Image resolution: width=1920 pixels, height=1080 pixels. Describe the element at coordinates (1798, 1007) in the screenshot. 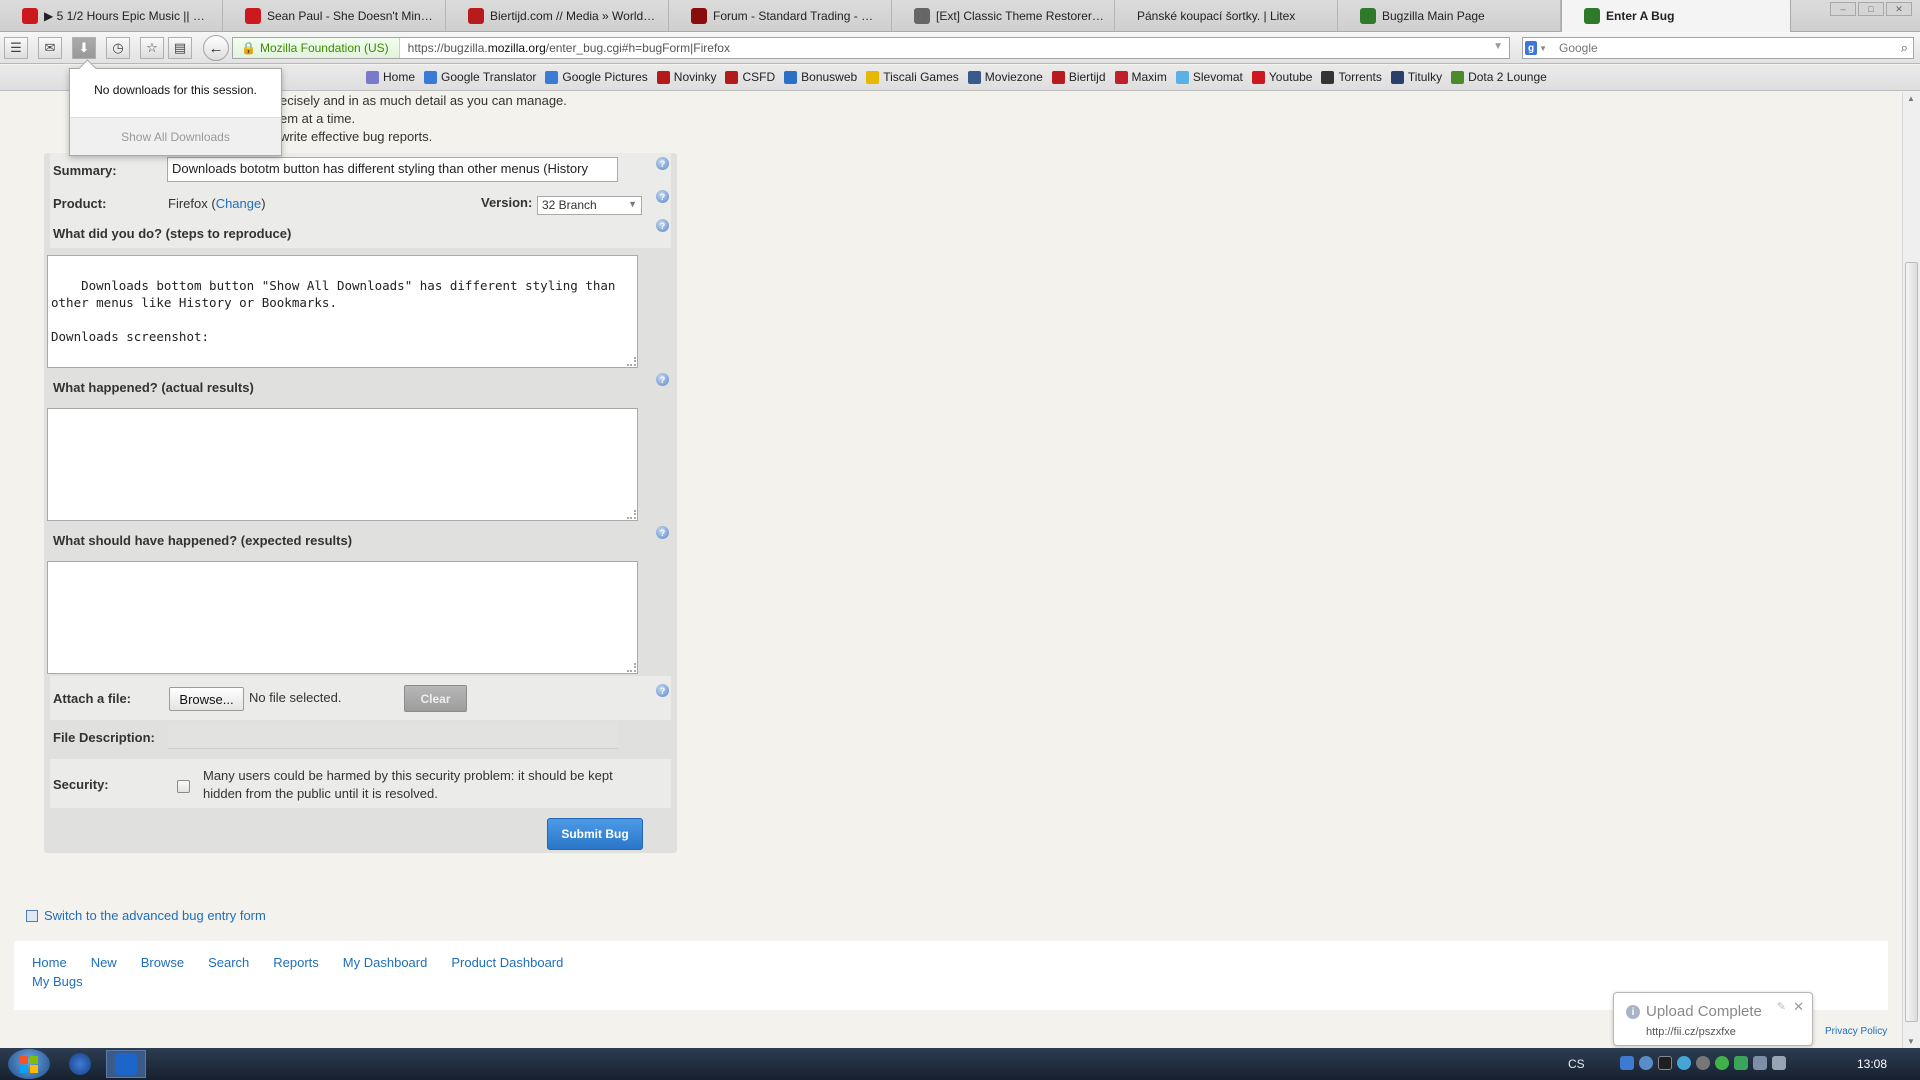

I see `close-icon: ✕` at that location.